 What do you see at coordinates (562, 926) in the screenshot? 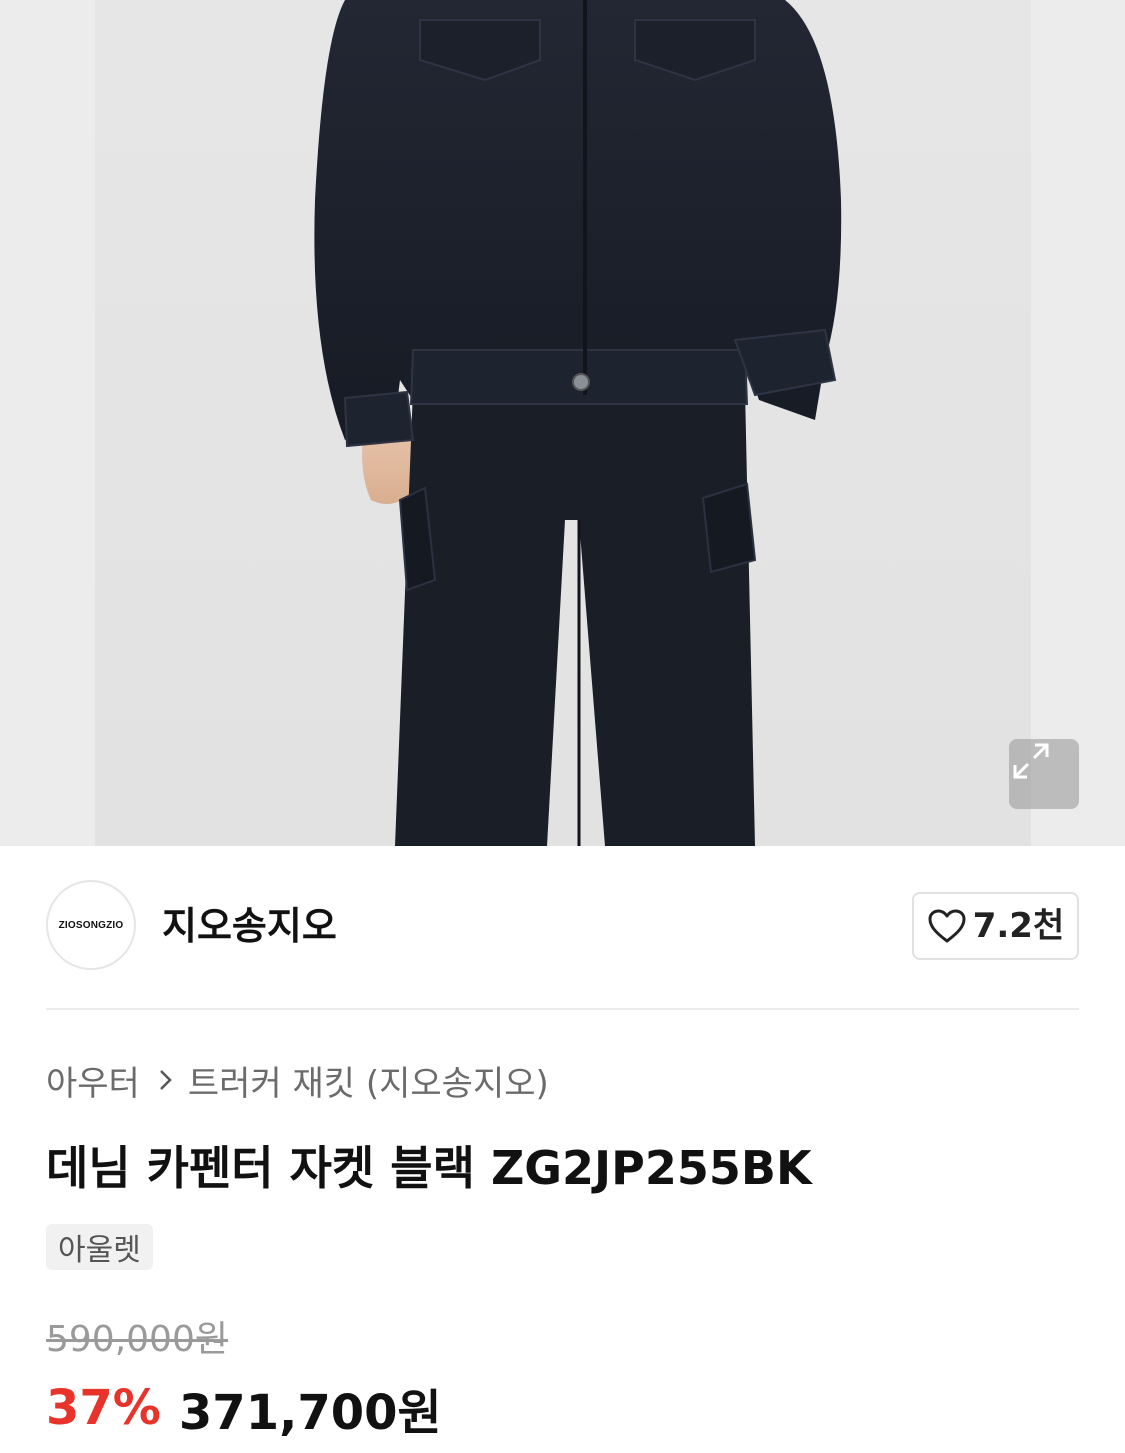
I see `brand-row: ZIOSONGZIO 지오송지오 7.2천` at bounding box center [562, 926].